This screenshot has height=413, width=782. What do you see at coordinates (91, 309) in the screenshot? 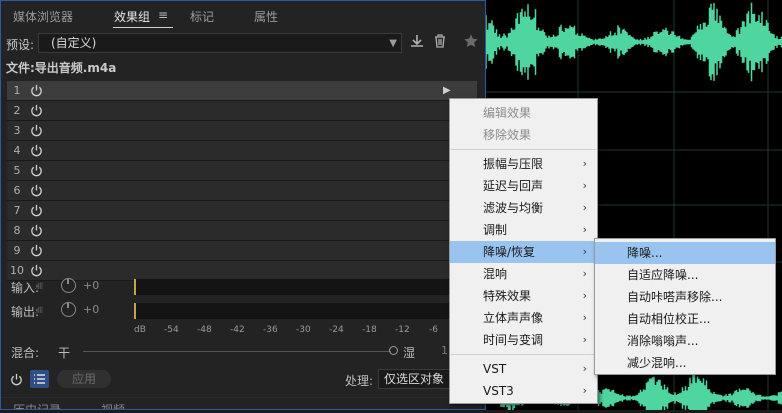
I see `output-gain-value: +0` at bounding box center [91, 309].